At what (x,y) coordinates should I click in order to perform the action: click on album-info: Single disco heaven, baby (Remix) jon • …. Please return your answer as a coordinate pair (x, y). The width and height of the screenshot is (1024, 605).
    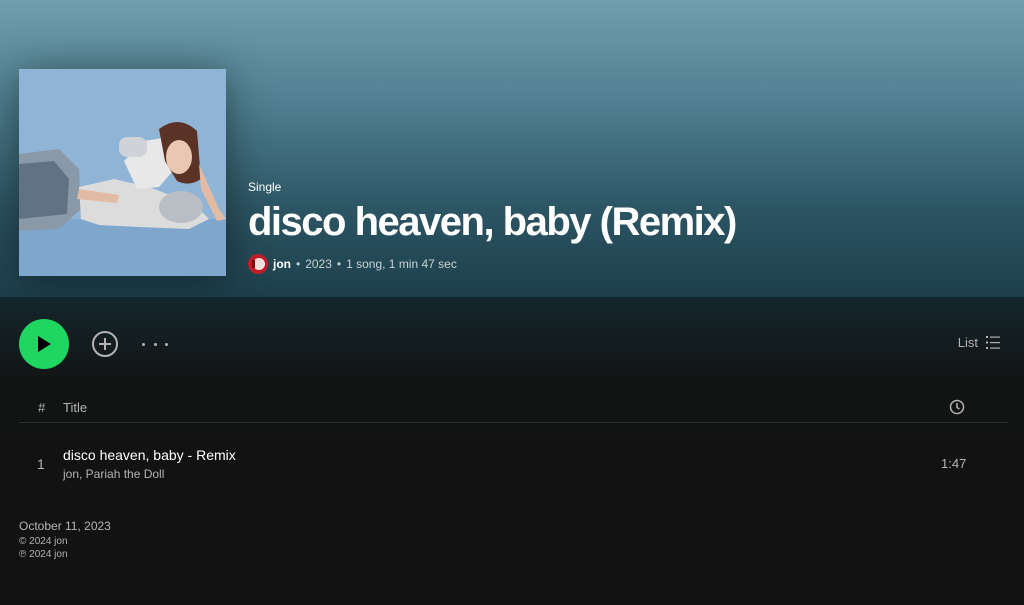
    Looking at the image, I should click on (492, 227).